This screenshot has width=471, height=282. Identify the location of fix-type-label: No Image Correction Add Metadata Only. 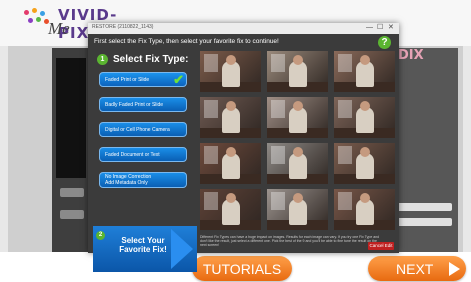
(128, 180).